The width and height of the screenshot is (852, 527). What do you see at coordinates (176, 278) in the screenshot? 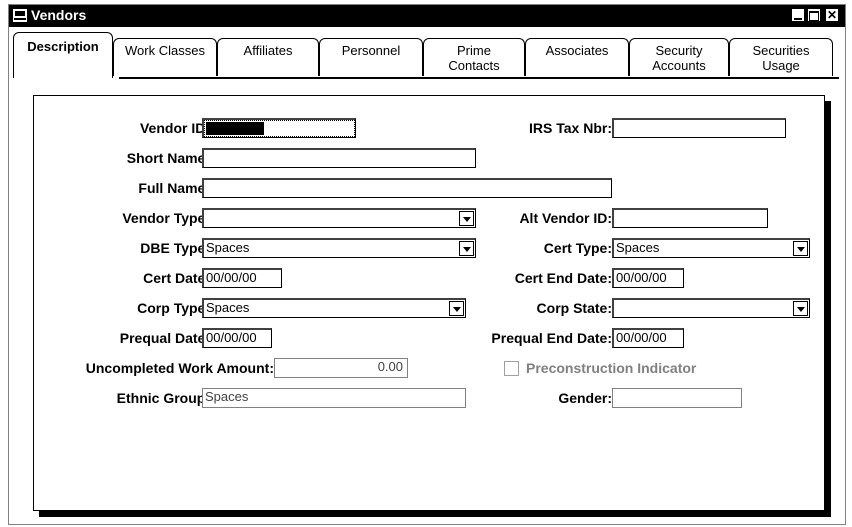
I see `cert-date-label: Cert Date:` at bounding box center [176, 278].